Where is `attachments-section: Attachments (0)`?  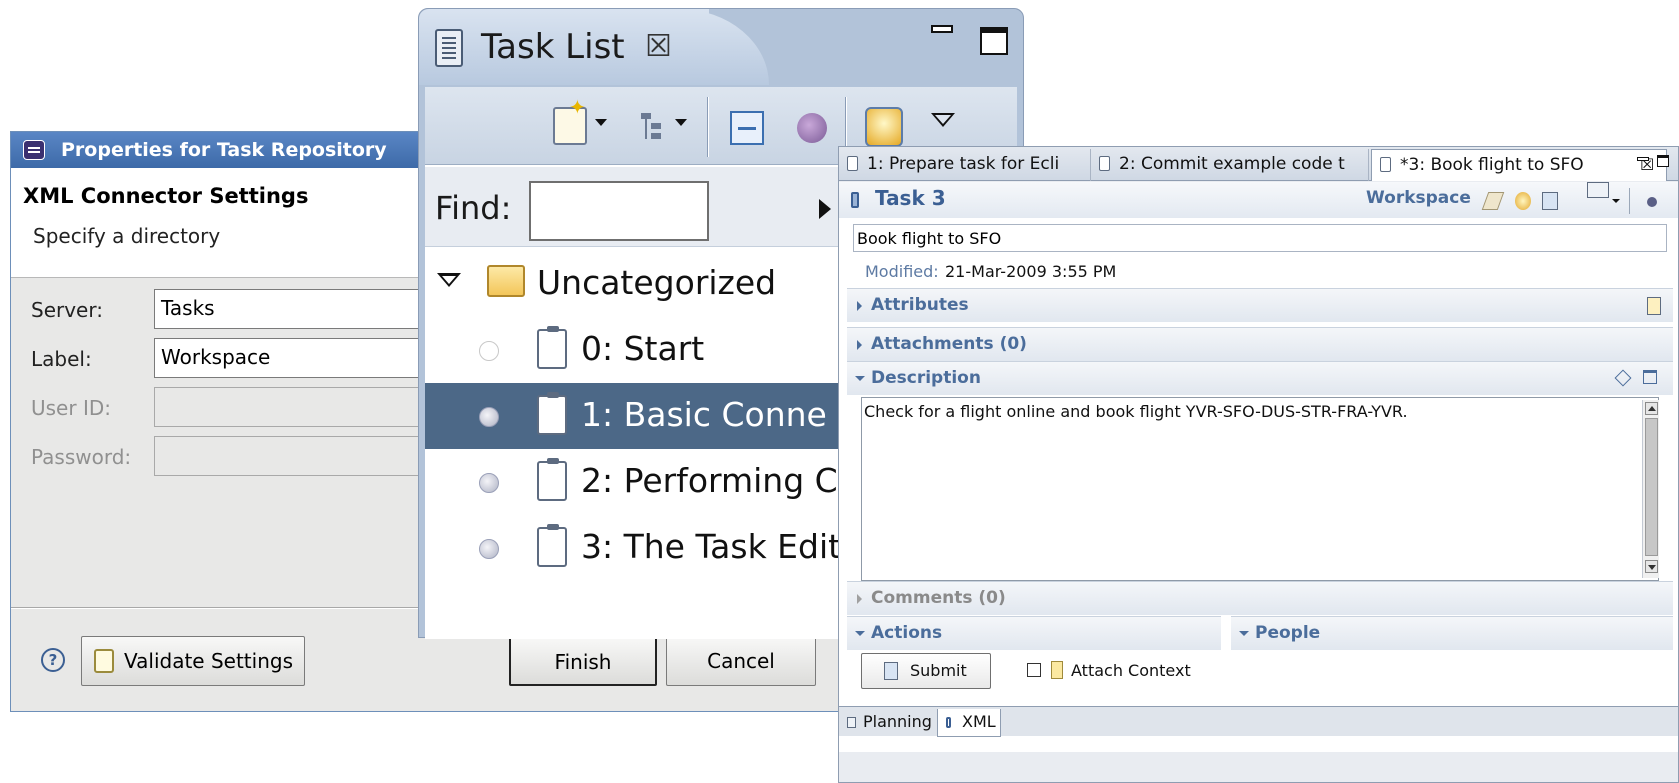
attachments-section: Attachments (0) is located at coordinates (1260, 344).